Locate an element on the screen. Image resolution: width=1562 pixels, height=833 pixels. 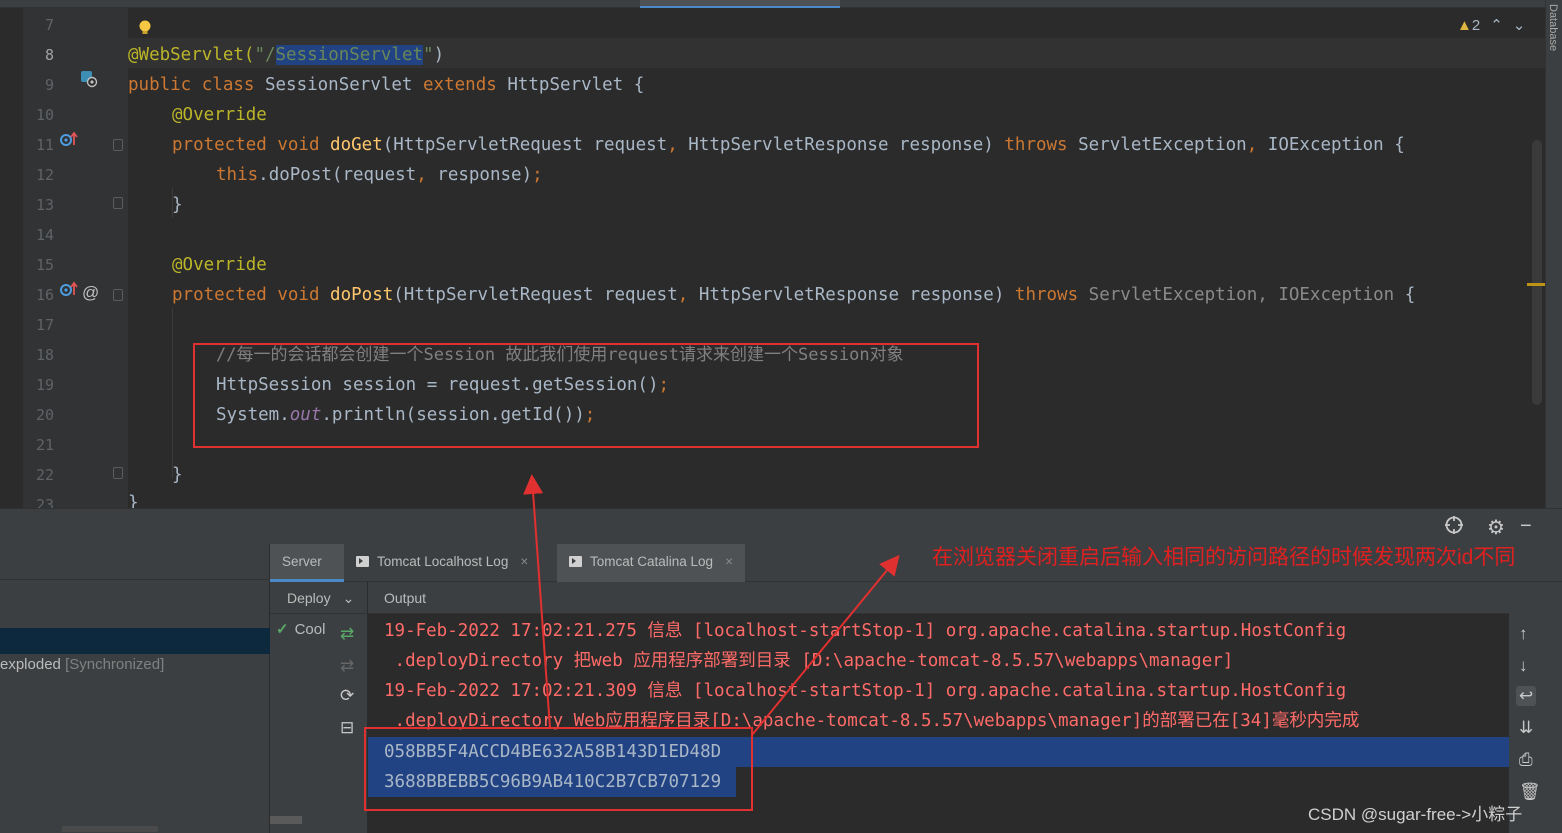
line-number: 22 is located at coordinates (44, 475).